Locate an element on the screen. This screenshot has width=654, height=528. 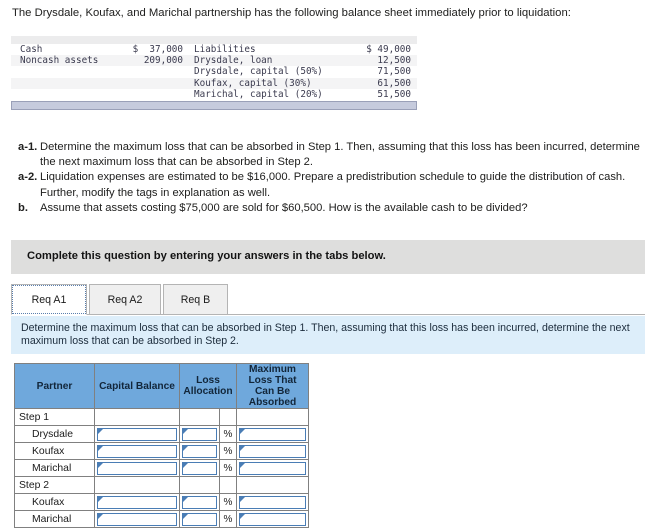
balance-sheet-row: Koufax, capital (30%) 61,500 is located at coordinates (214, 83).